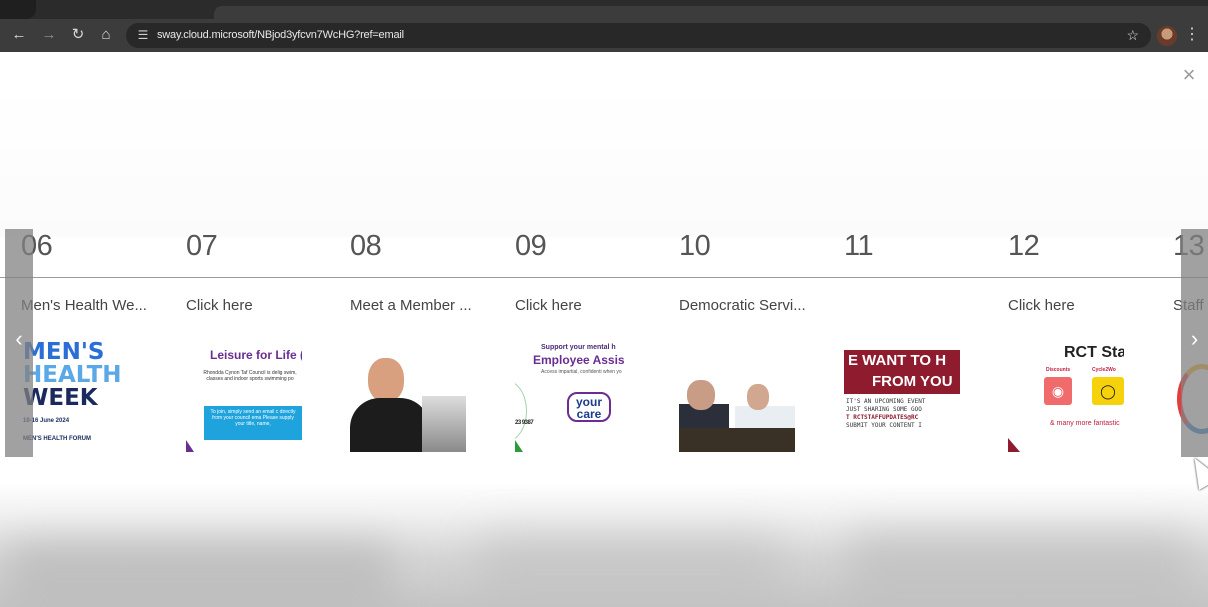 The width and height of the screenshot is (1208, 607). I want to click on thumb-text: 23 9387, so click(524, 423).